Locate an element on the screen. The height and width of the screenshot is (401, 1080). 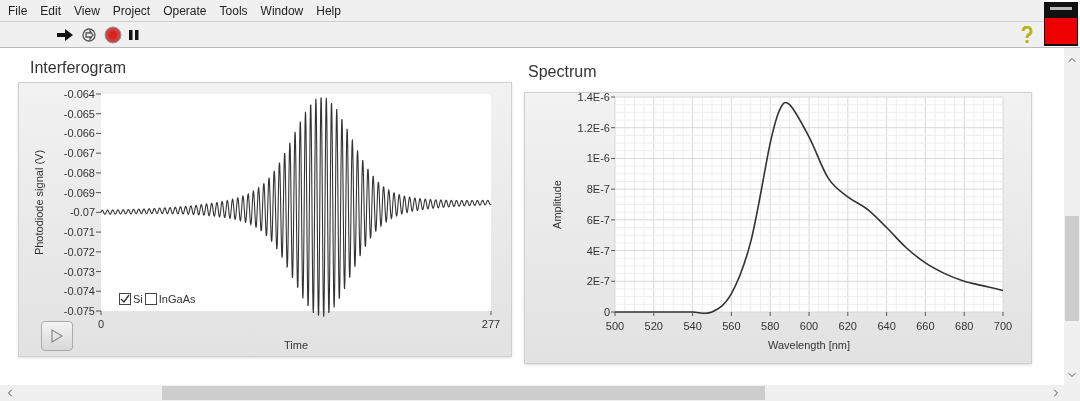
menu-item: View is located at coordinates (87, 10).